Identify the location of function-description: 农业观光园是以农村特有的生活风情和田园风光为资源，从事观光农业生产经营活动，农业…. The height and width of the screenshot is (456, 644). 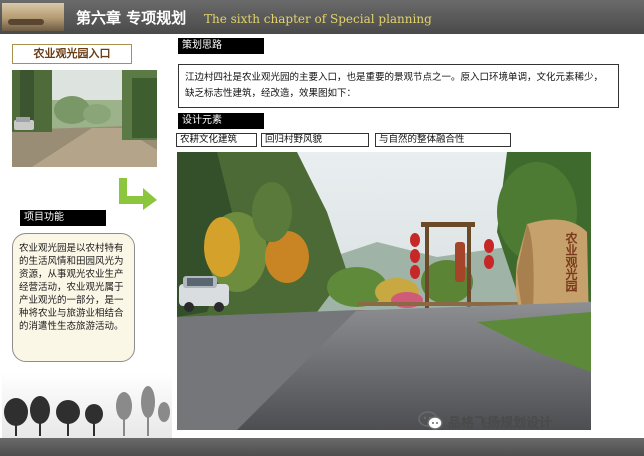
(73, 297).